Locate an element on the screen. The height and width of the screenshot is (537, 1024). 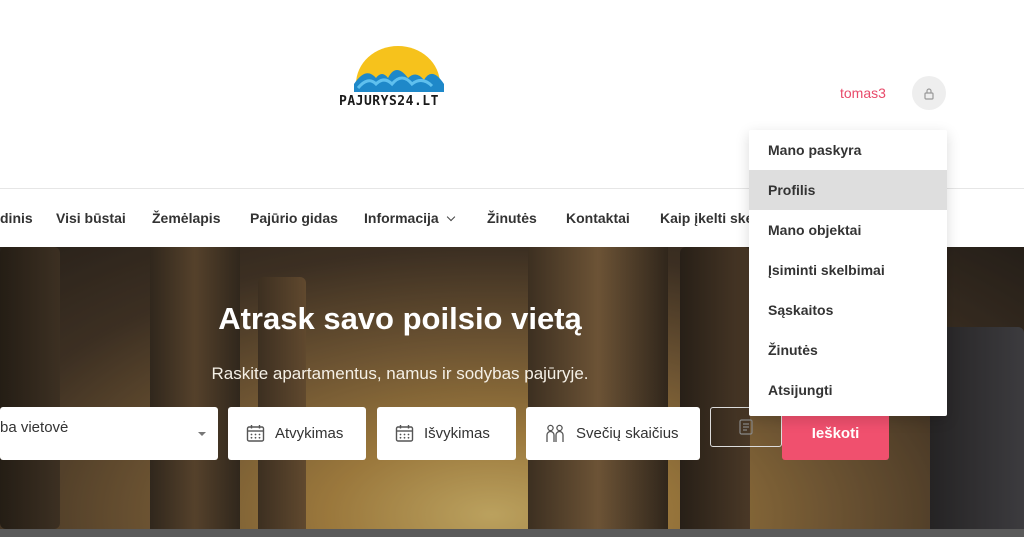
checkin-label: Atvykimas is located at coordinates (309, 433).